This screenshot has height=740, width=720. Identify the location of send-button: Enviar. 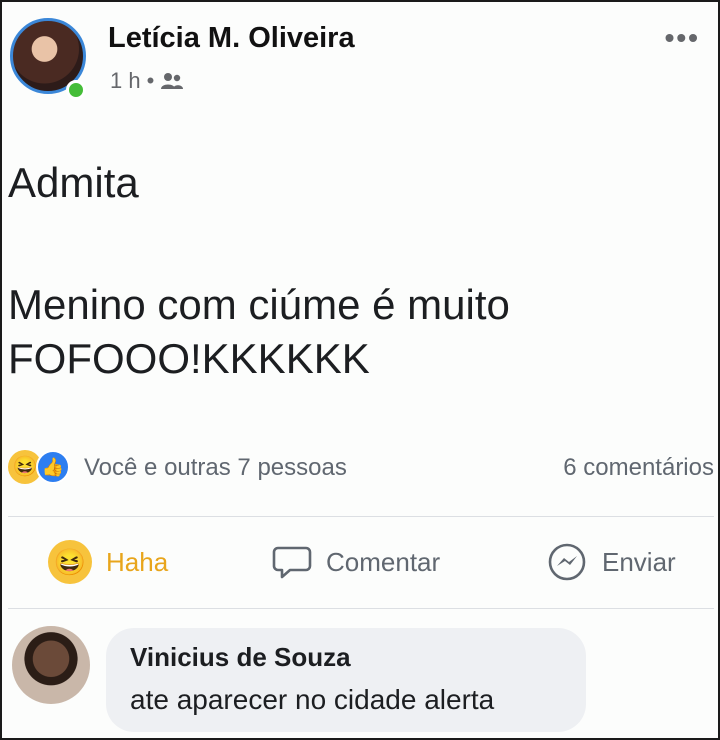
(611, 562).